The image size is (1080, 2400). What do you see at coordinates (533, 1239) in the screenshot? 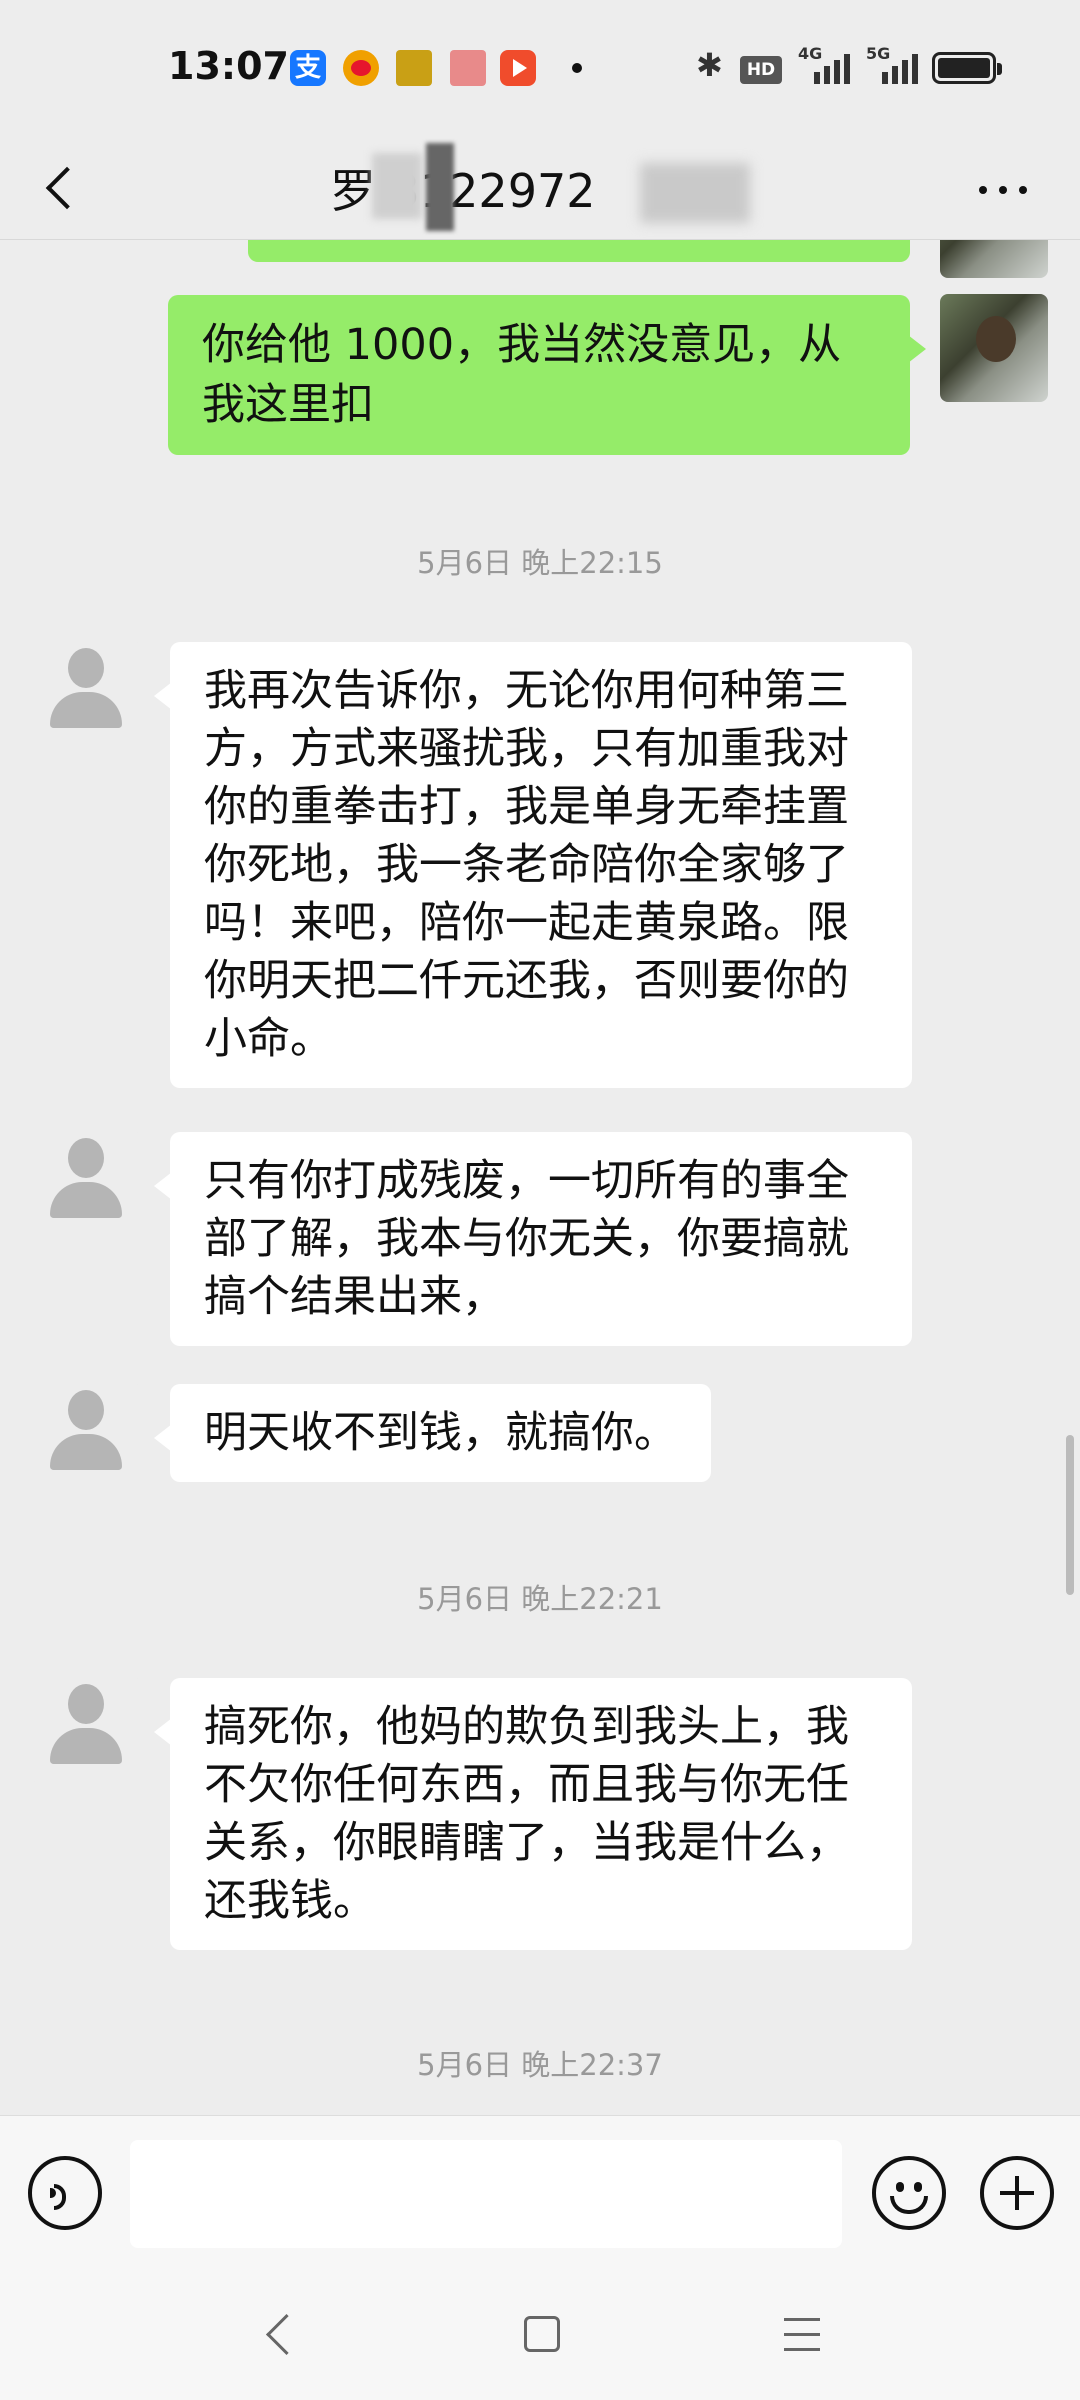
I see `message-bubble-contact: 只有你打成残废，一切所有的事全部了解，我本与你无关，你要搞就搞个结果出来，` at bounding box center [533, 1239].